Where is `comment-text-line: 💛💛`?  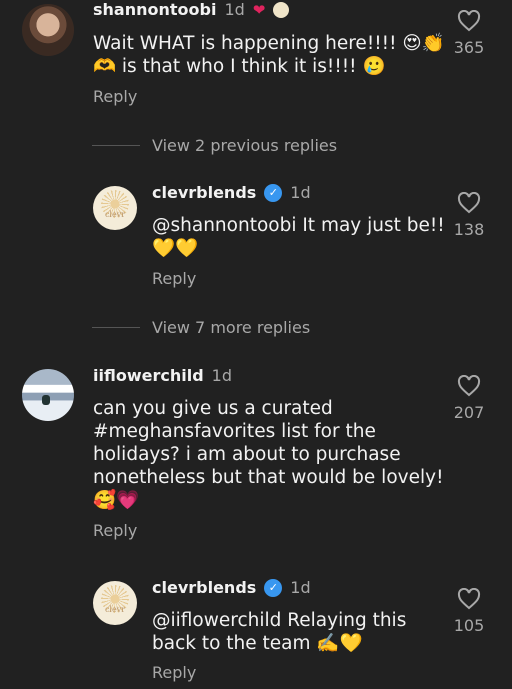 comment-text-line: 💛💛 is located at coordinates (175, 248).